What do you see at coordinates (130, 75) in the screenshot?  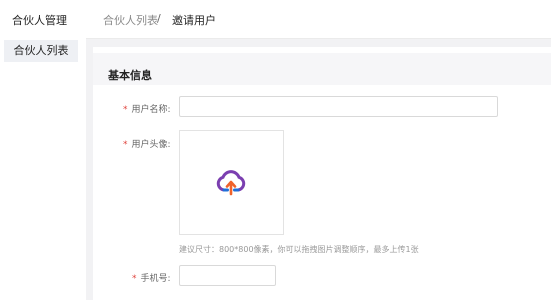 I see `section-title: 基本信息` at bounding box center [130, 75].